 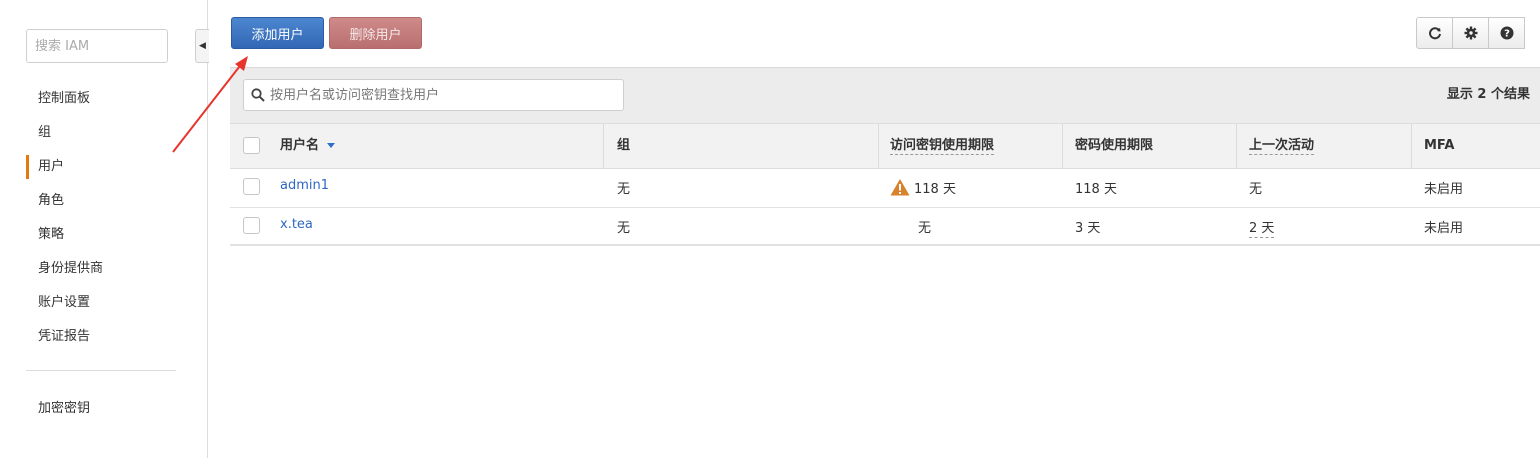 I want to click on sidebar-nav: 控制面板 组 用户 角色 策略 身份提供商 账户设置 凭证报告, so click(x=64, y=218).